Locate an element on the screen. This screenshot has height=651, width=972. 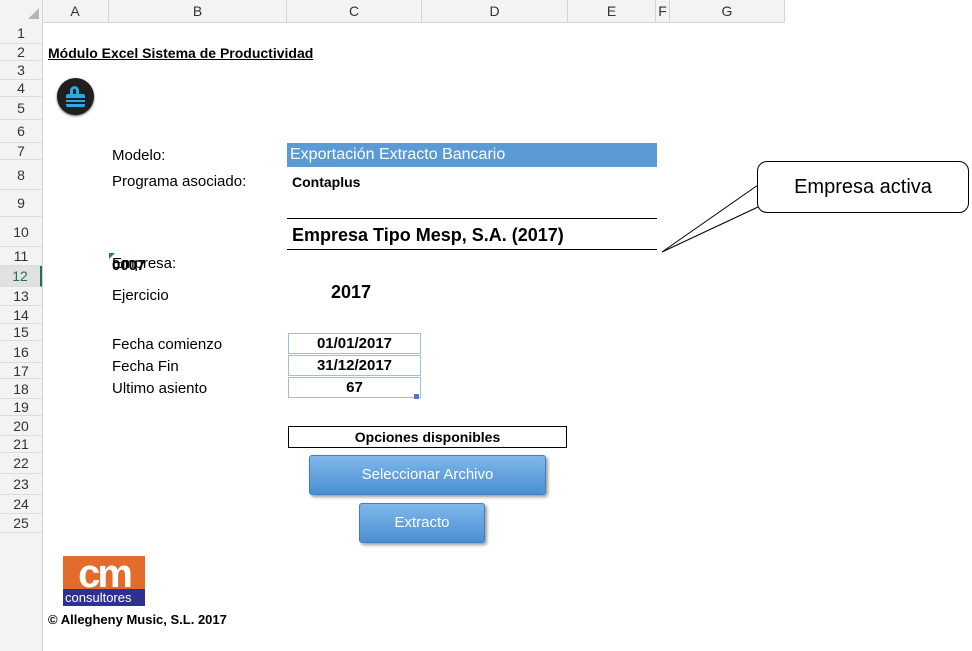
row-header: 23 is located at coordinates (21, 484).